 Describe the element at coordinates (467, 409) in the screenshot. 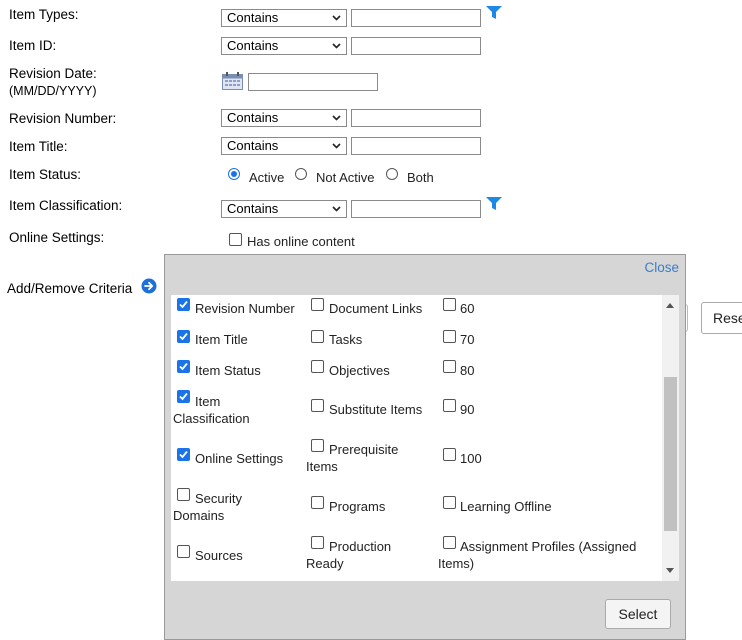

I see `criteria-label-90: 90` at that location.